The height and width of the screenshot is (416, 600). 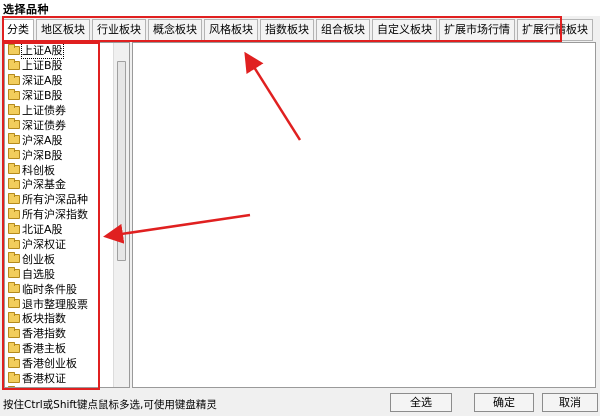 I want to click on tree-item: 沪深权证, so click(x=59, y=244).